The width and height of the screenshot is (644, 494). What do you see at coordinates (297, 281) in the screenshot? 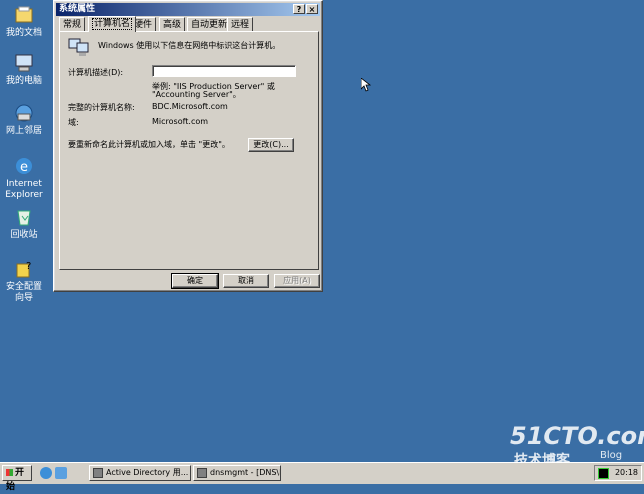
I see `apply-button: 应用(A)` at bounding box center [297, 281].